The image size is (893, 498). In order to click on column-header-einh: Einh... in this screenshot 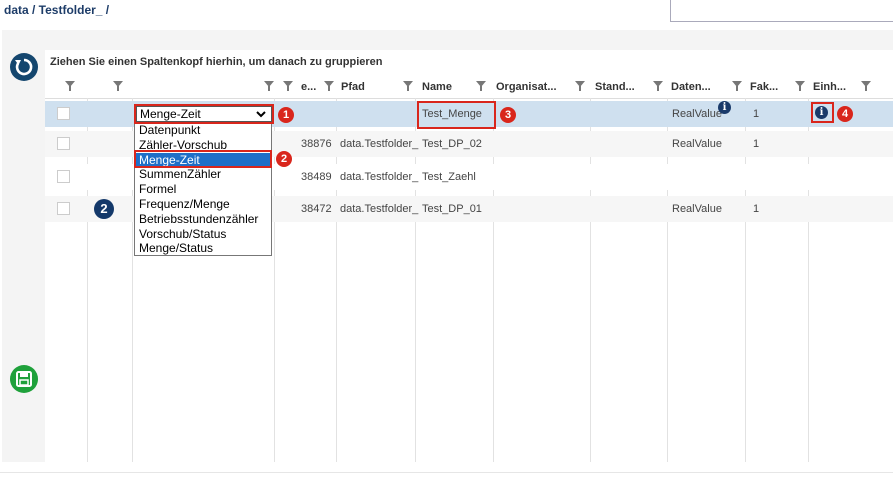, I will do `click(829, 87)`.